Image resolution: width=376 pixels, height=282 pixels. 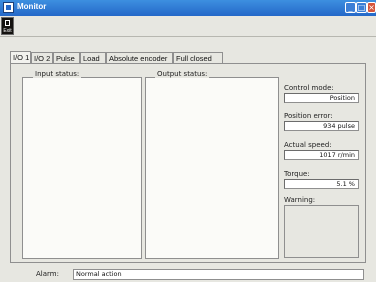 What do you see at coordinates (308, 145) in the screenshot?
I see `actual-speed-label: Actual speed:` at bounding box center [308, 145].